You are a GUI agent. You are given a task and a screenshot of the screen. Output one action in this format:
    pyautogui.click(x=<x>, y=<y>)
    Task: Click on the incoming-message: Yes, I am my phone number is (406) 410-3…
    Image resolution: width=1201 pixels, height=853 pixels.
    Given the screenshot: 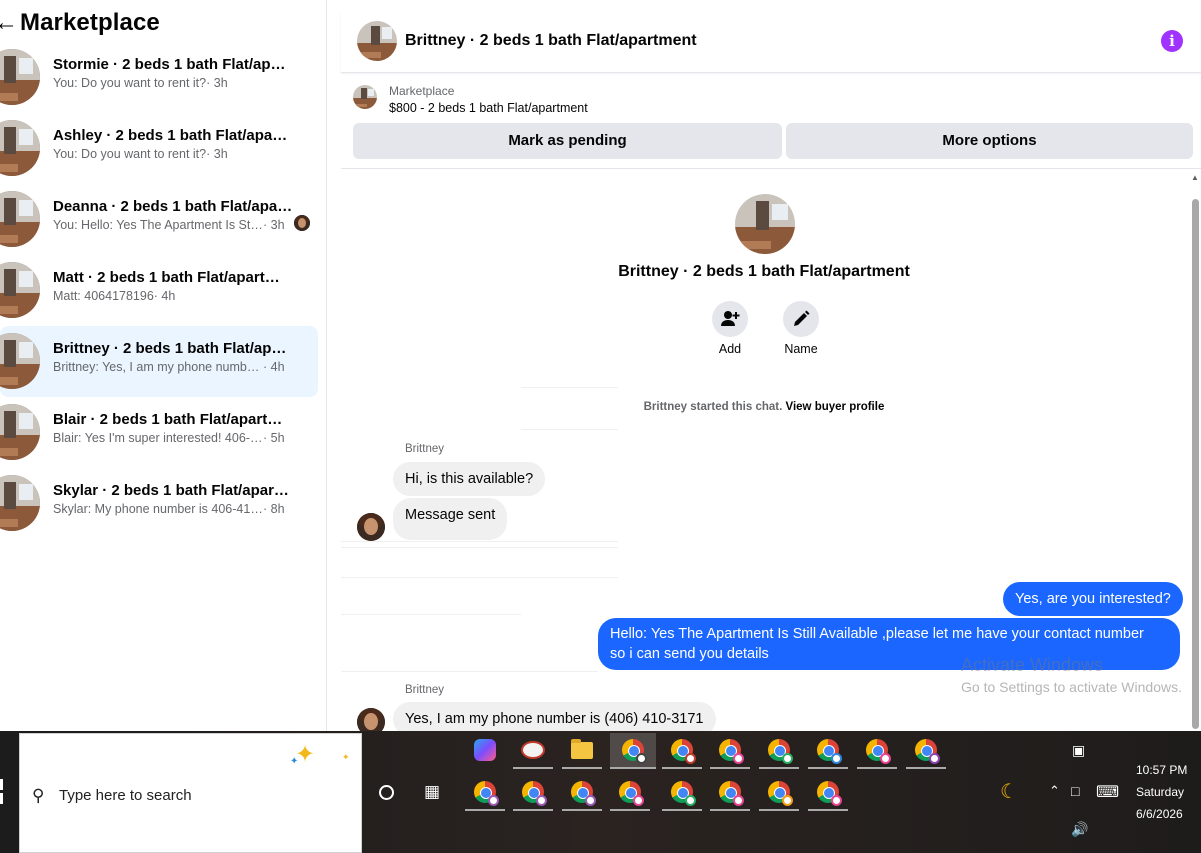 What is the action you would take?
    pyautogui.click(x=554, y=716)
    